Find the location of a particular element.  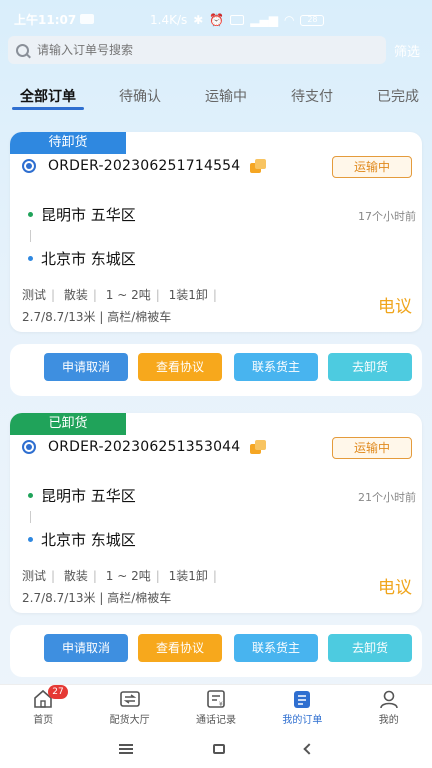

call-record-icon: ¥ is located at coordinates (216, 699).